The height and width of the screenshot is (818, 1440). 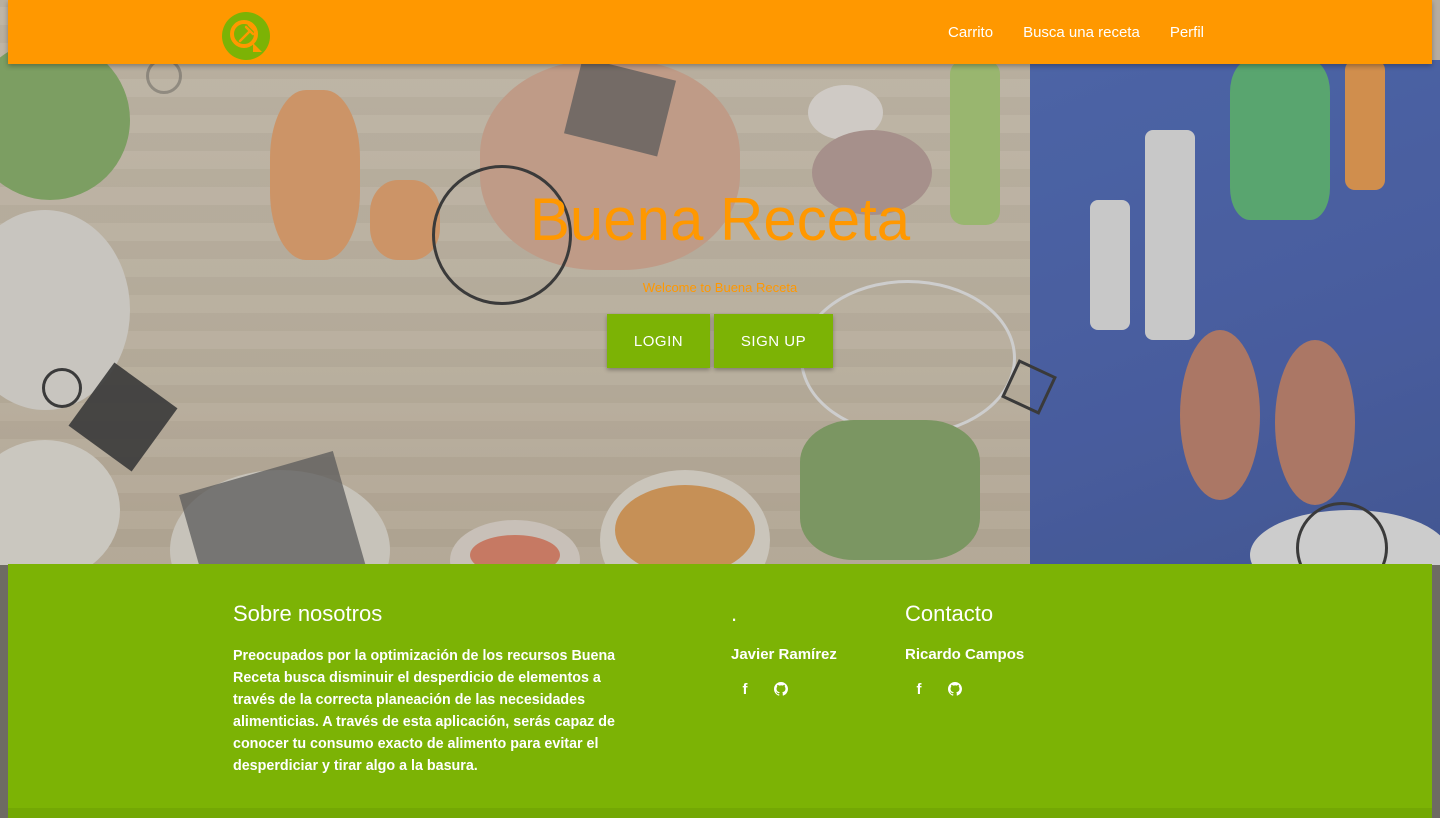 I want to click on nav-links: Carrito Busca una receta Perfil, so click(x=1076, y=32).